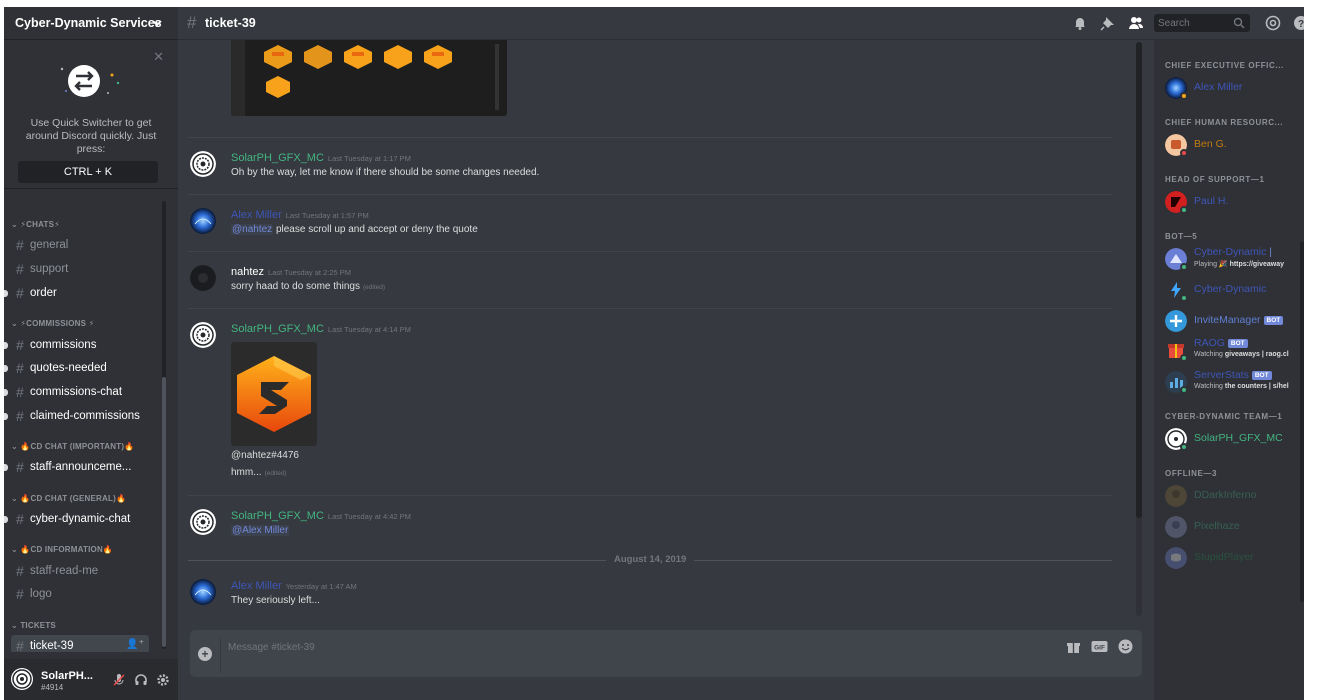 The height and width of the screenshot is (700, 1320). I want to click on user-mention: @nahtez, so click(252, 229).